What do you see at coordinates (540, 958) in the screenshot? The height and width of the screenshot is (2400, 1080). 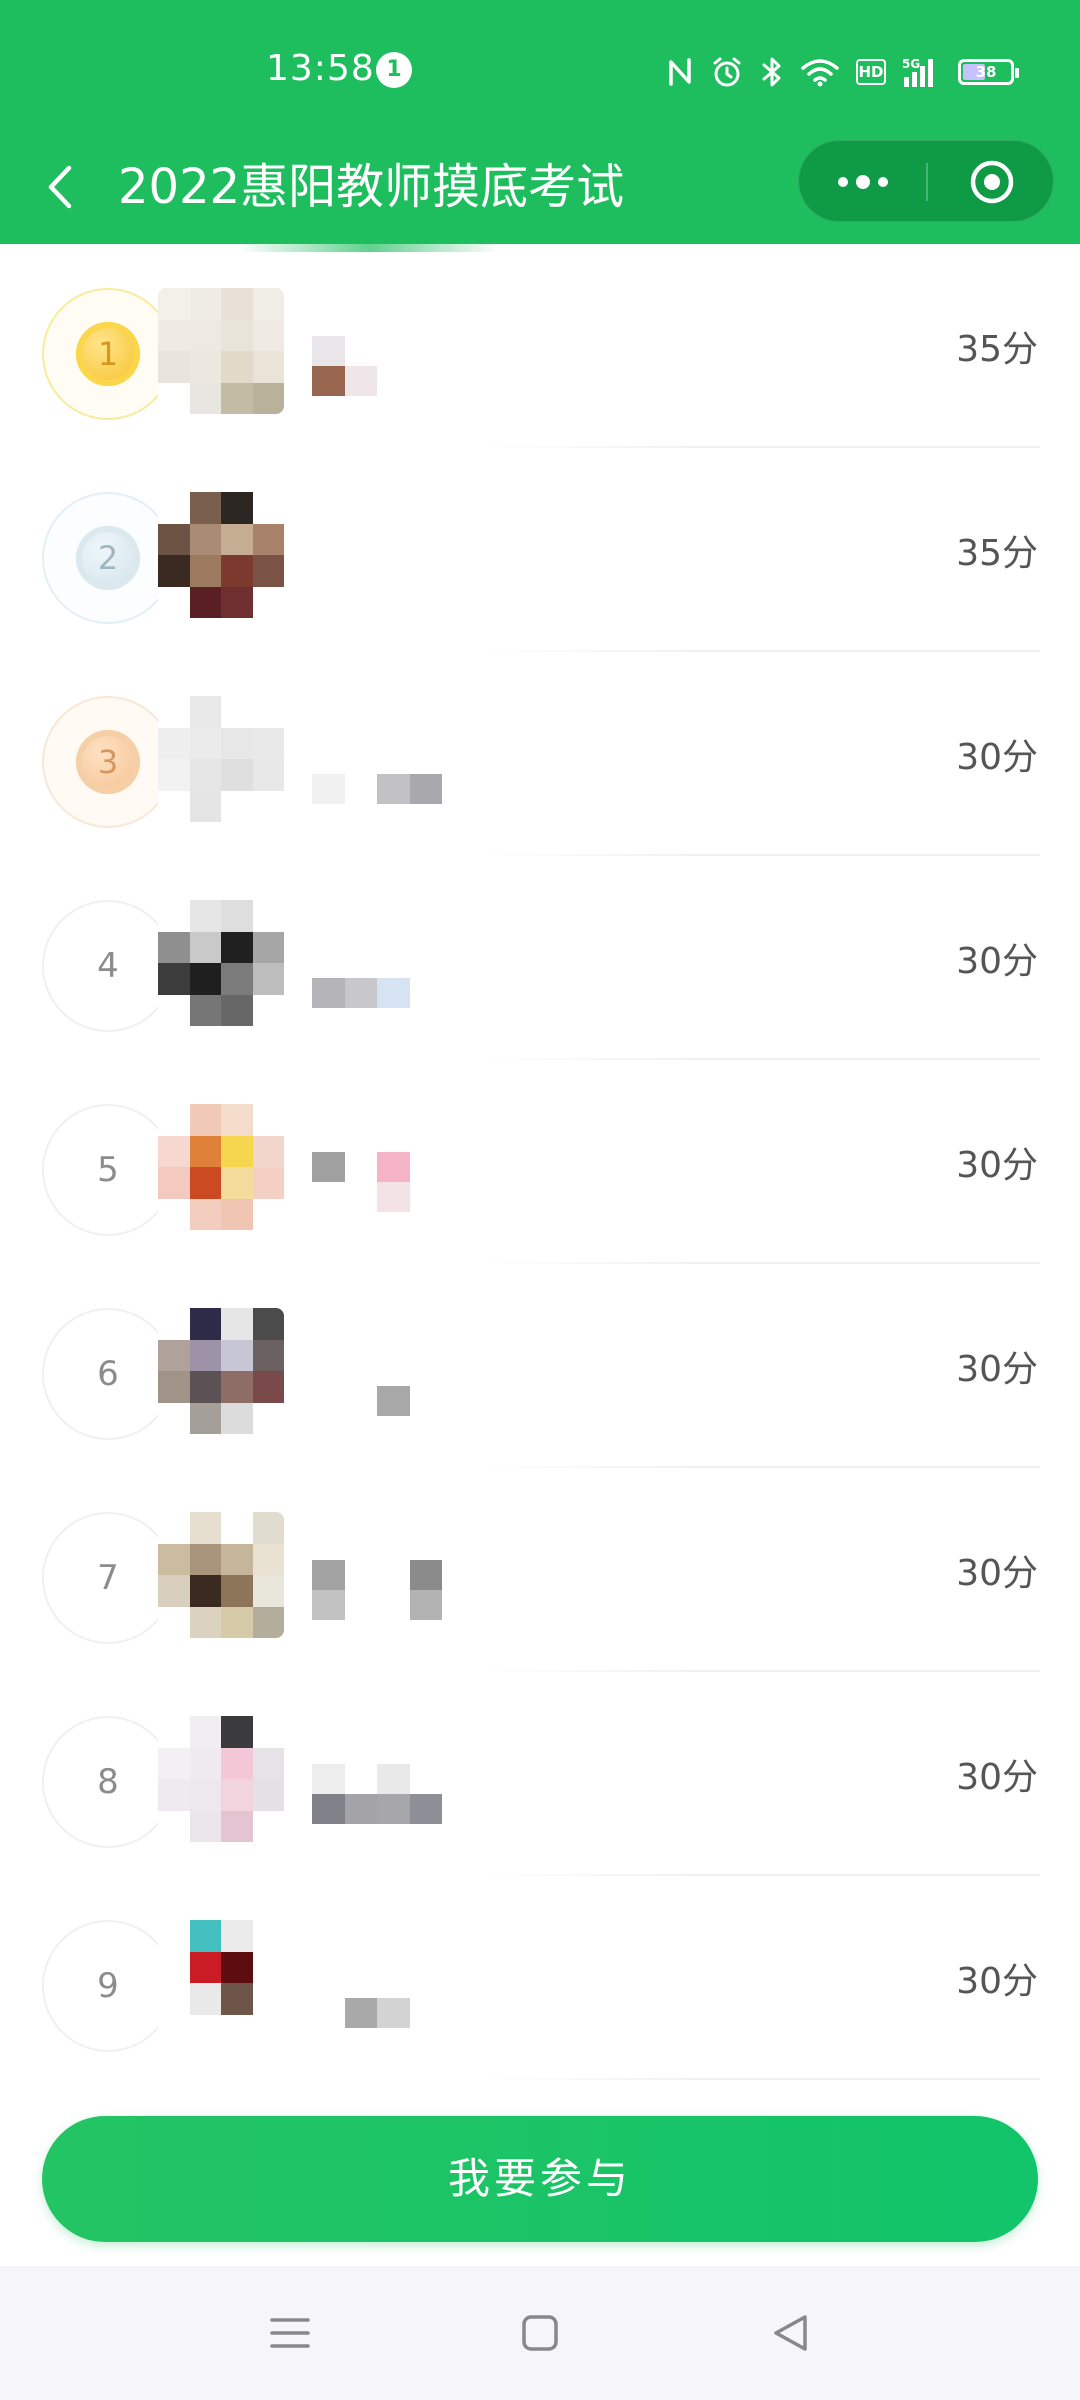 I see `leaderboard-row: 4 30分` at bounding box center [540, 958].